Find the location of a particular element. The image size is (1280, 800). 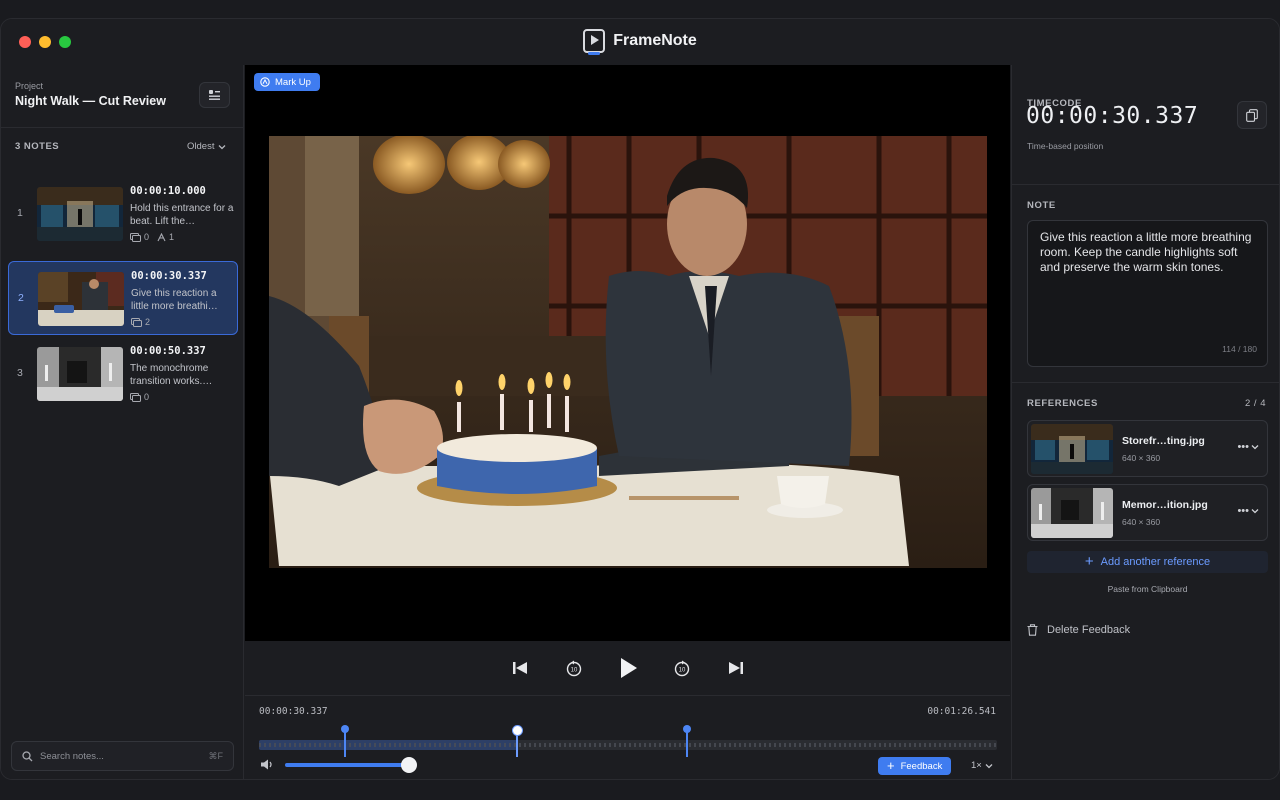

volume-icon is located at coordinates (266, 764).